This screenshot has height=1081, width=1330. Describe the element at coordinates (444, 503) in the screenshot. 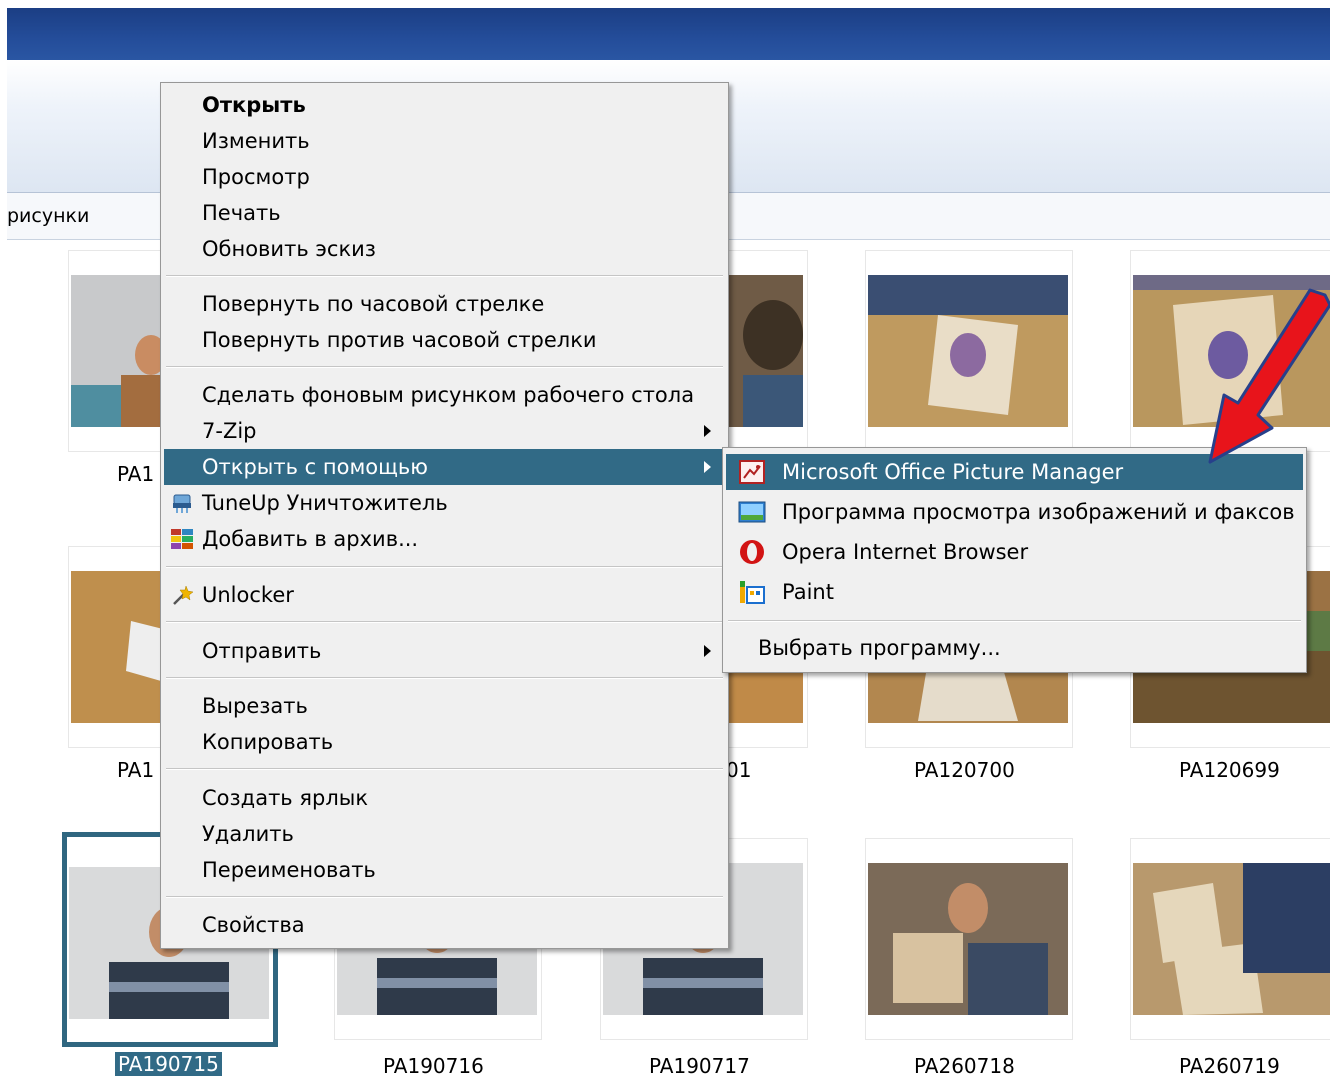

I see `menu-item-tuneup-shredder: TuneUp Уничтожитель` at that location.